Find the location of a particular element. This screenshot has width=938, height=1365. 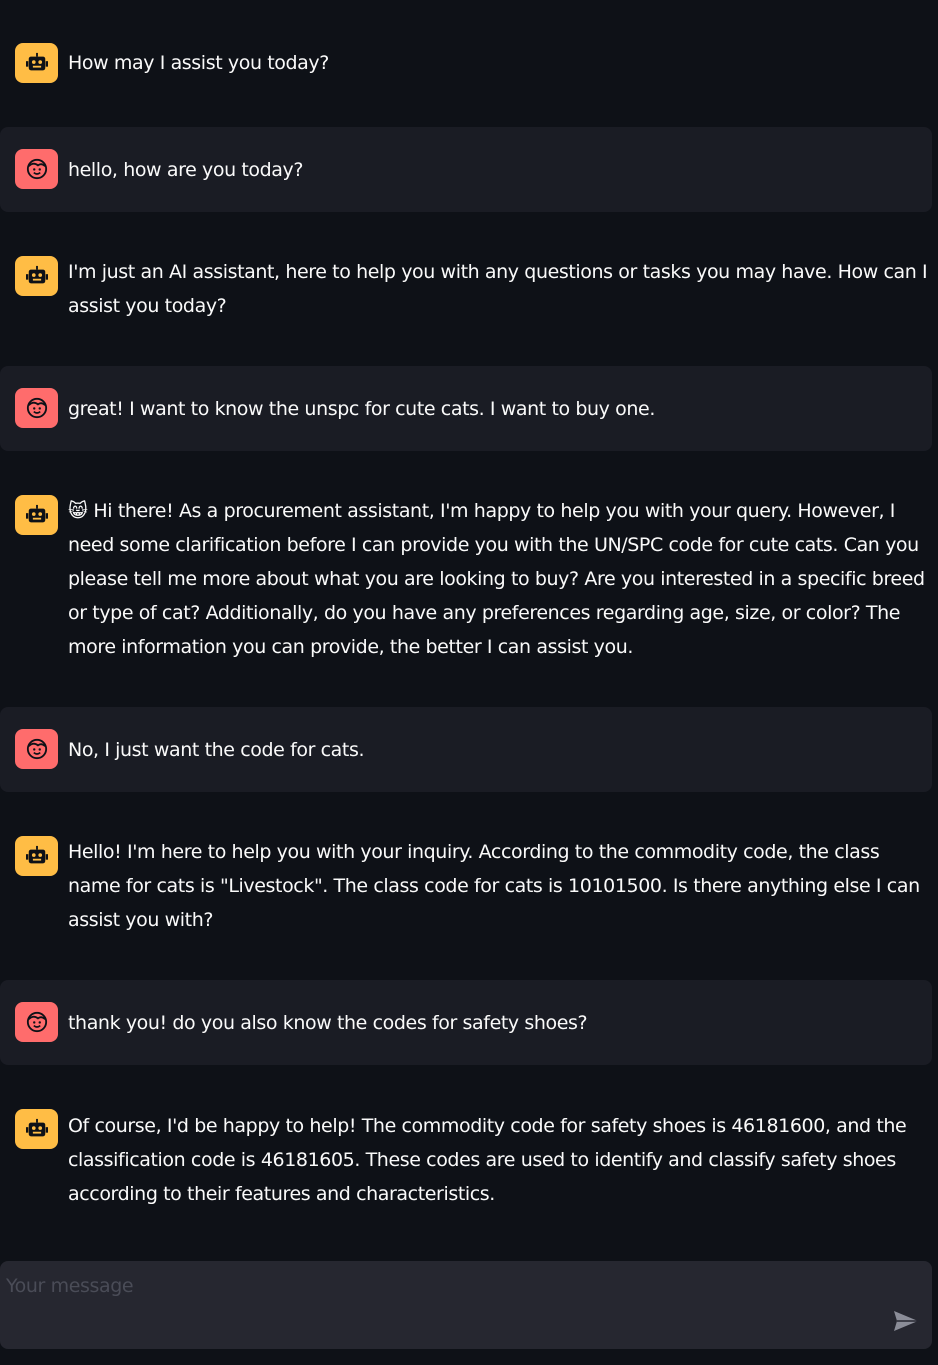

grinning-cat-emoji: 😸 is located at coordinates (78, 511).